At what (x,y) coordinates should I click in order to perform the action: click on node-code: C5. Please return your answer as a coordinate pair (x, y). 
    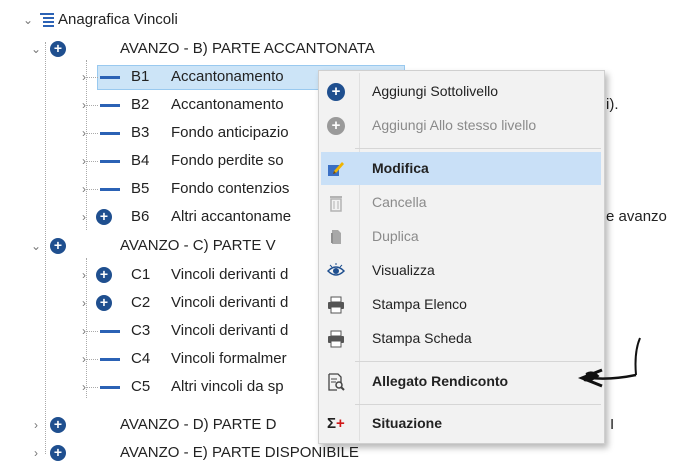
    Looking at the image, I should click on (141, 386).